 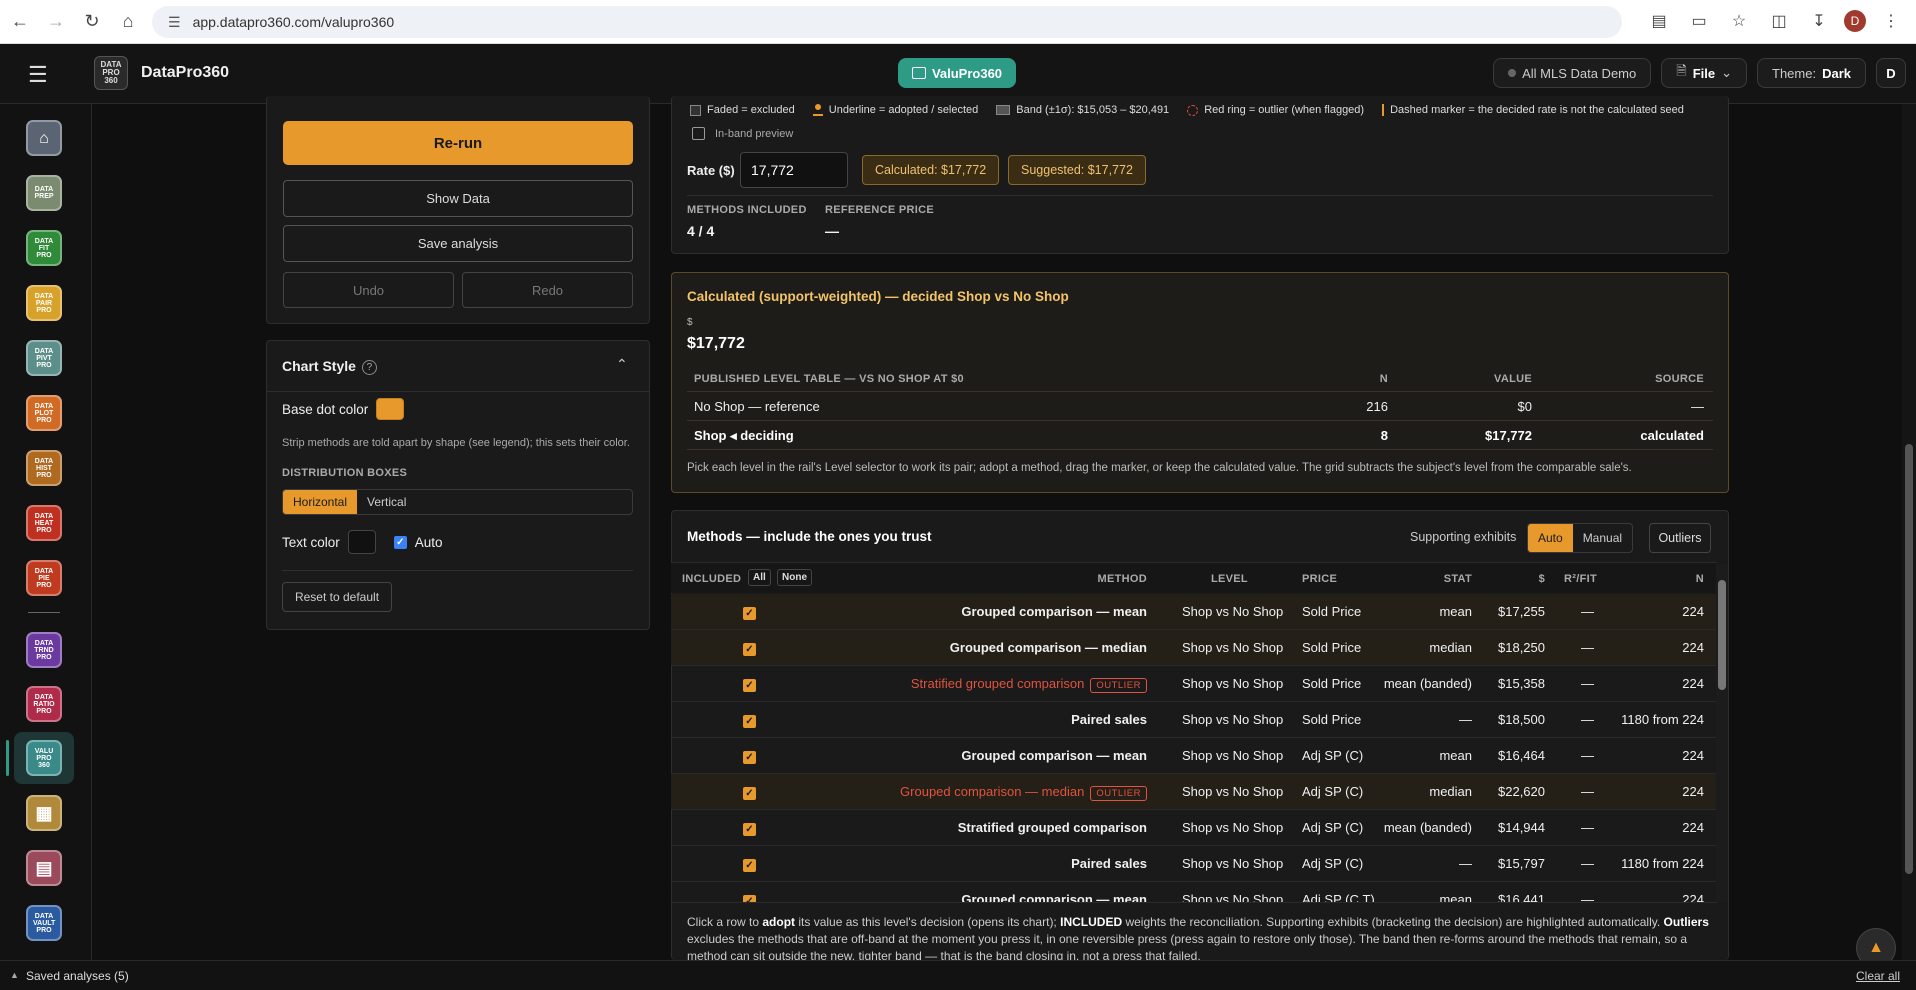 I want to click on calculated-chip: Calculated: $17,772, so click(x=931, y=170).